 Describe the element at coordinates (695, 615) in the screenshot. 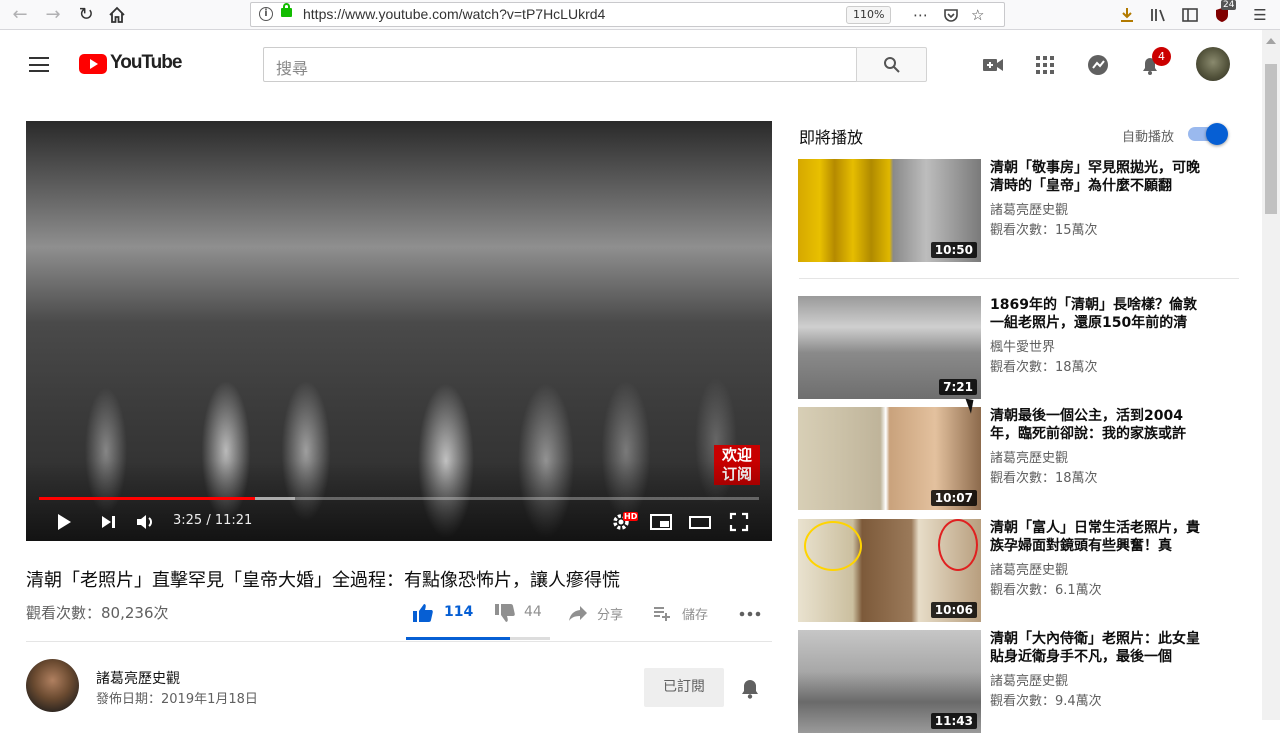

I see `save-label: 儲存` at that location.